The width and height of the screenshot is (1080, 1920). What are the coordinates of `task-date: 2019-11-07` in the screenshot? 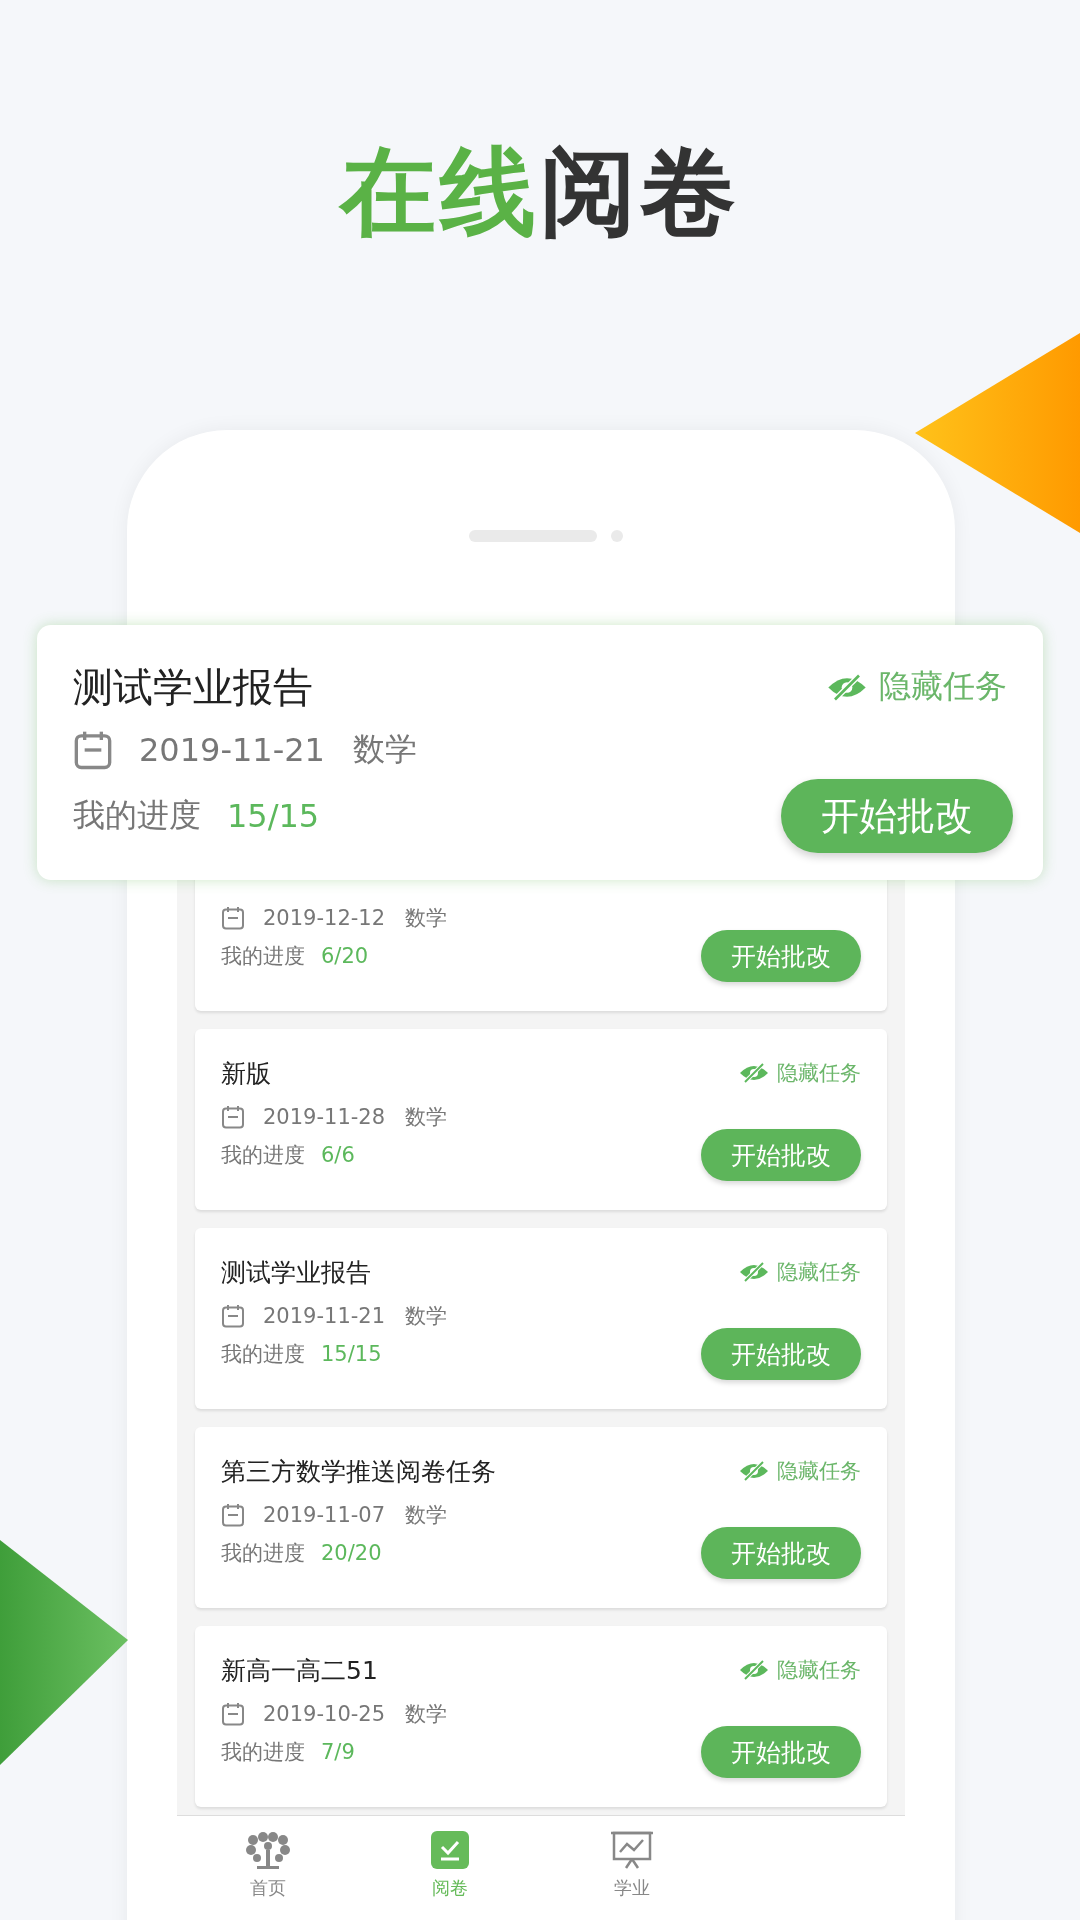 It's located at (324, 1515).